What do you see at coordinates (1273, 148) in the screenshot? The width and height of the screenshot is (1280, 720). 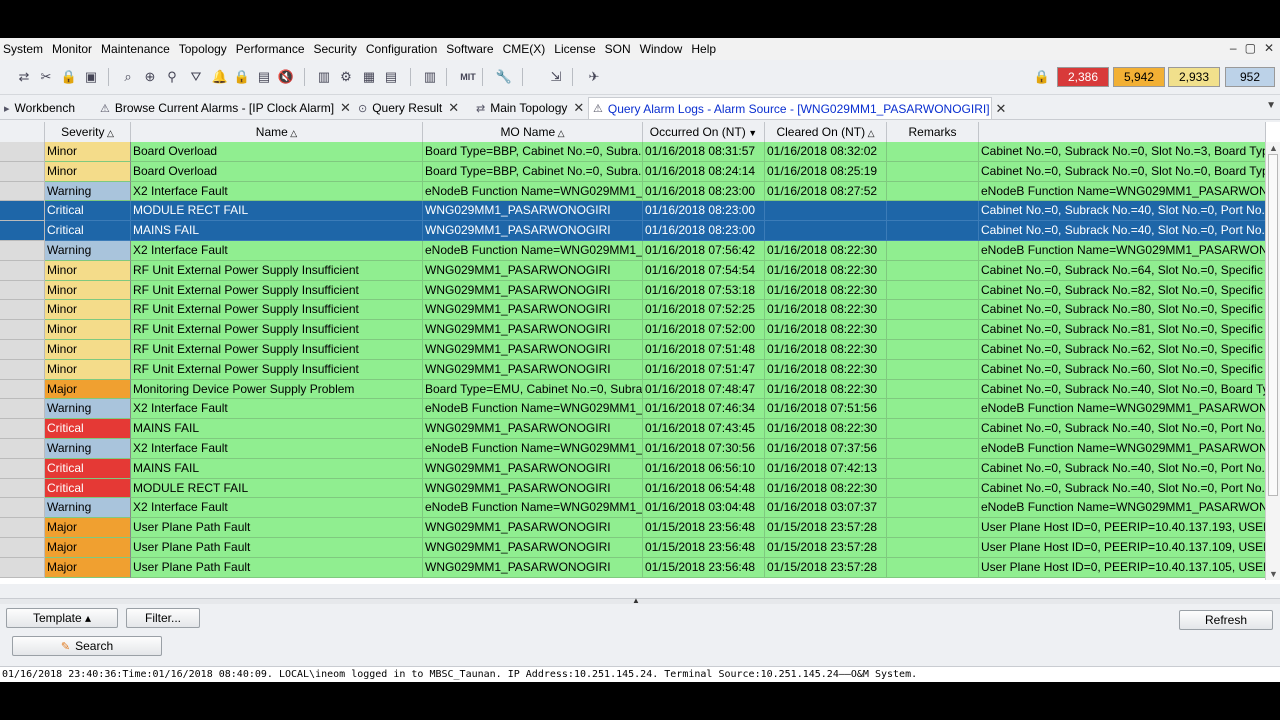 I see `scroll-up-icon: ▲` at bounding box center [1273, 148].